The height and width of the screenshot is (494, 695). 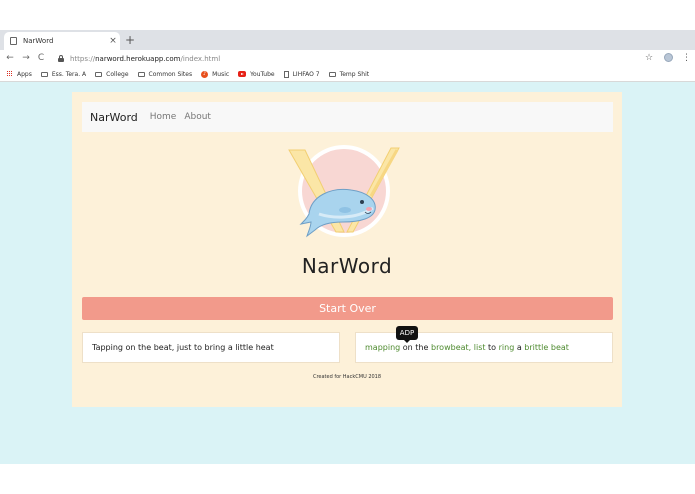 What do you see at coordinates (356, 58) in the screenshot?
I see `address-bar: https://narword.herokuapp.com/index.html` at bounding box center [356, 58].